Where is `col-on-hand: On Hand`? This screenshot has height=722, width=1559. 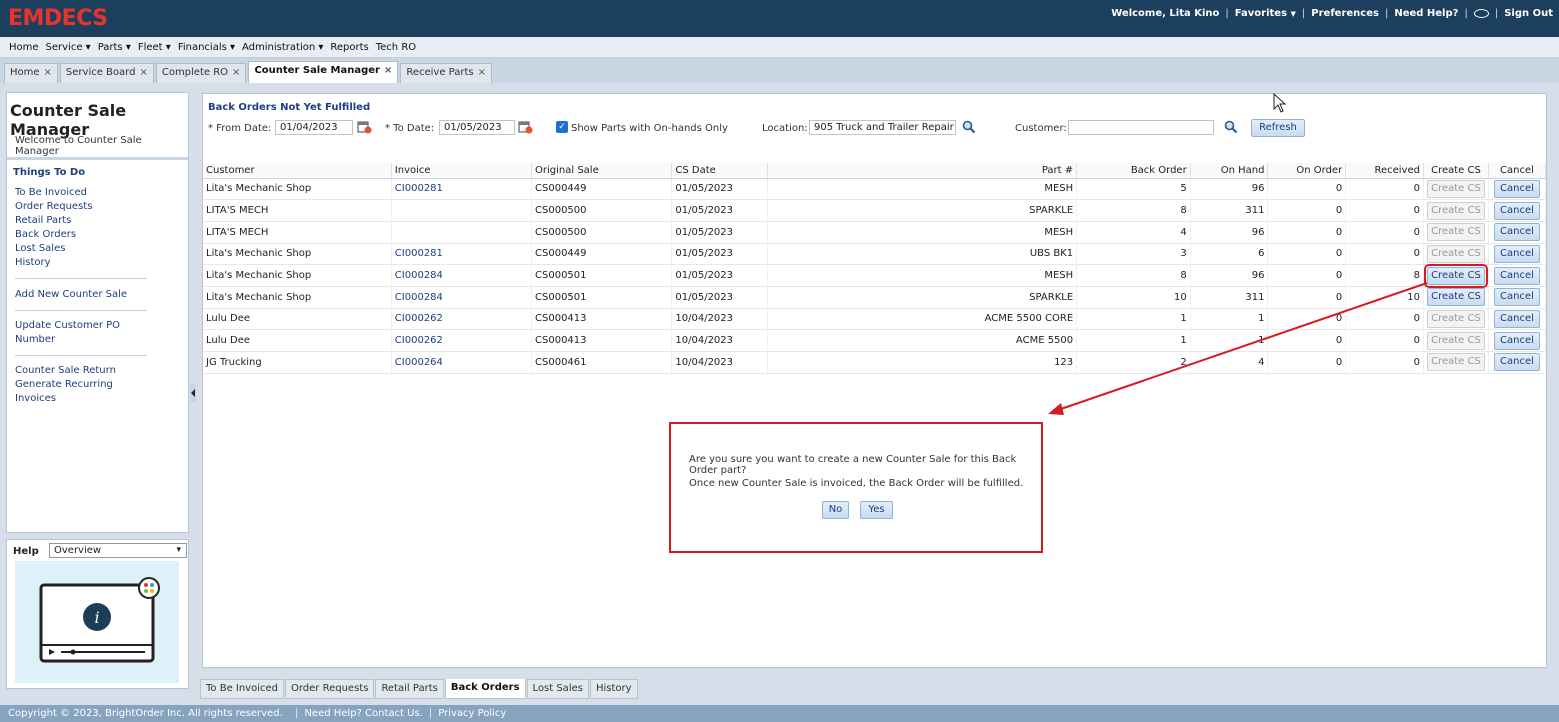 col-on-hand: On Hand is located at coordinates (1229, 171).